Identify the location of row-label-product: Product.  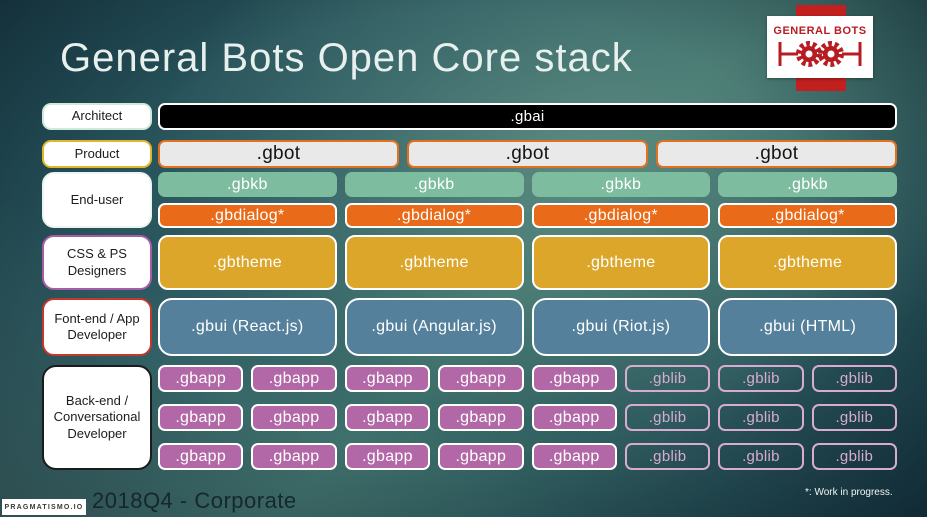
(97, 154).